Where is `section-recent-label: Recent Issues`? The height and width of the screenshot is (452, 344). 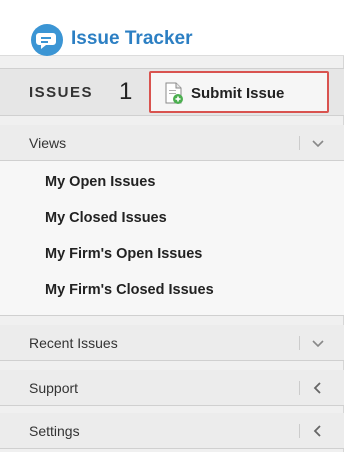
section-recent-label: Recent Issues is located at coordinates (73, 343).